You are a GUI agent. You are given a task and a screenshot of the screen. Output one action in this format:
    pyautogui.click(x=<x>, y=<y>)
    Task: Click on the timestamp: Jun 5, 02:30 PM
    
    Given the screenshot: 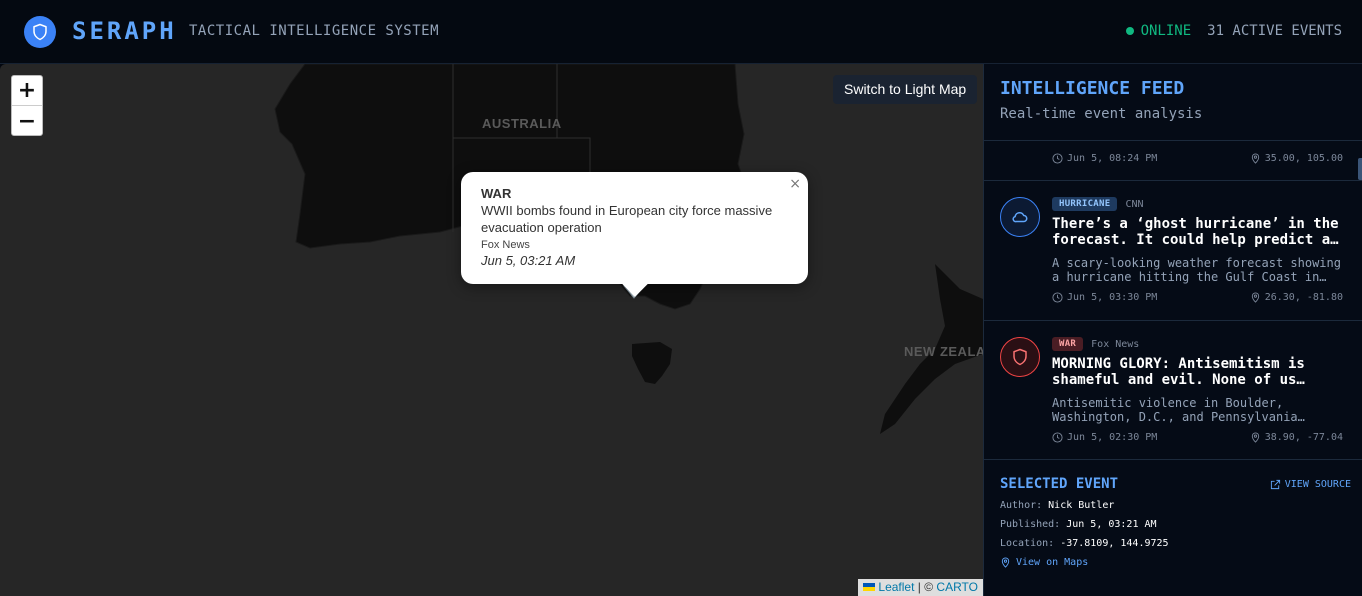 What is the action you would take?
    pyautogui.click(x=1104, y=437)
    